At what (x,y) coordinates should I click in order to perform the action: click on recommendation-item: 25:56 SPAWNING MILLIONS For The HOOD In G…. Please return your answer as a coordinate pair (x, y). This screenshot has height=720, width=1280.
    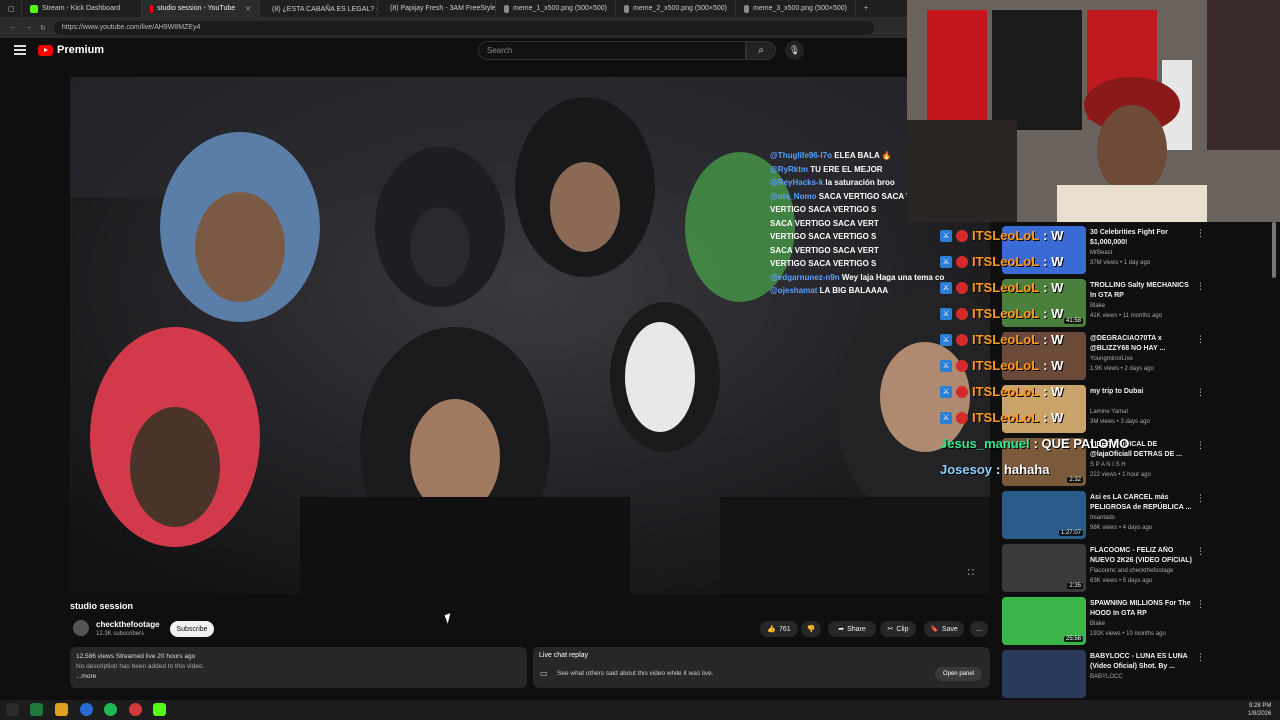
    Looking at the image, I should click on (1136, 621).